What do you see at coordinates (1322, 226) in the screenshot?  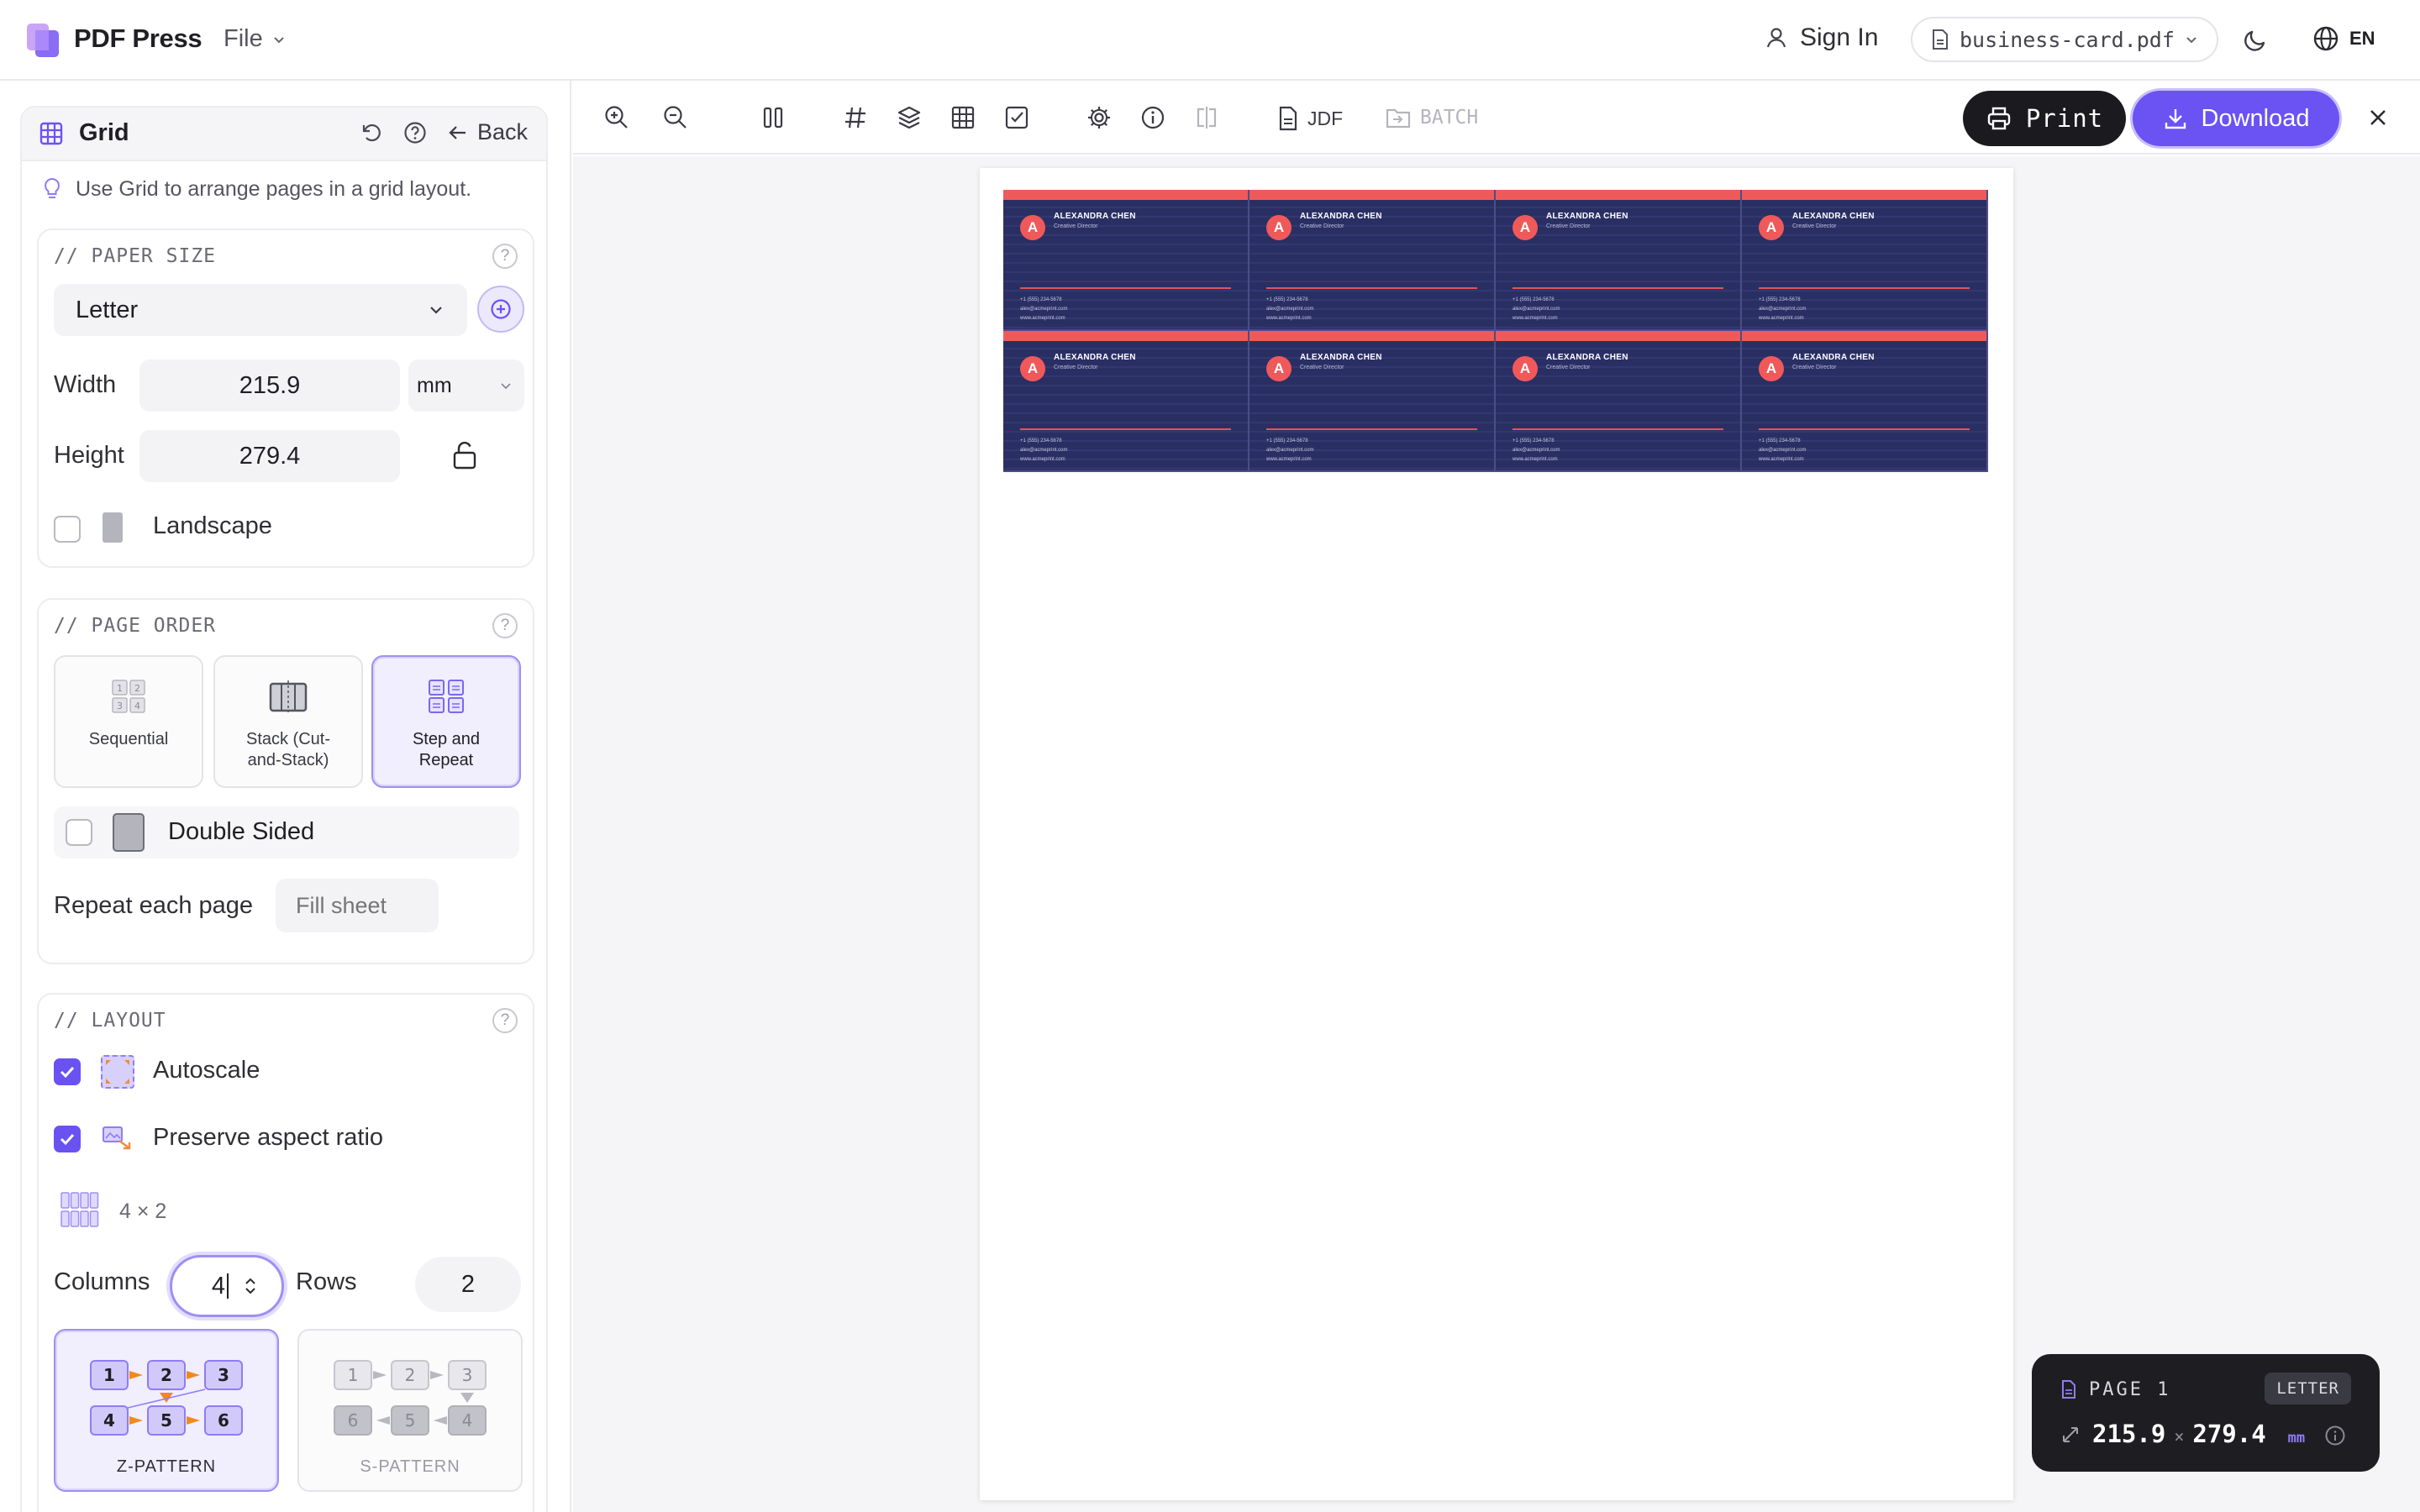 I see `card-role: Creative Director` at bounding box center [1322, 226].